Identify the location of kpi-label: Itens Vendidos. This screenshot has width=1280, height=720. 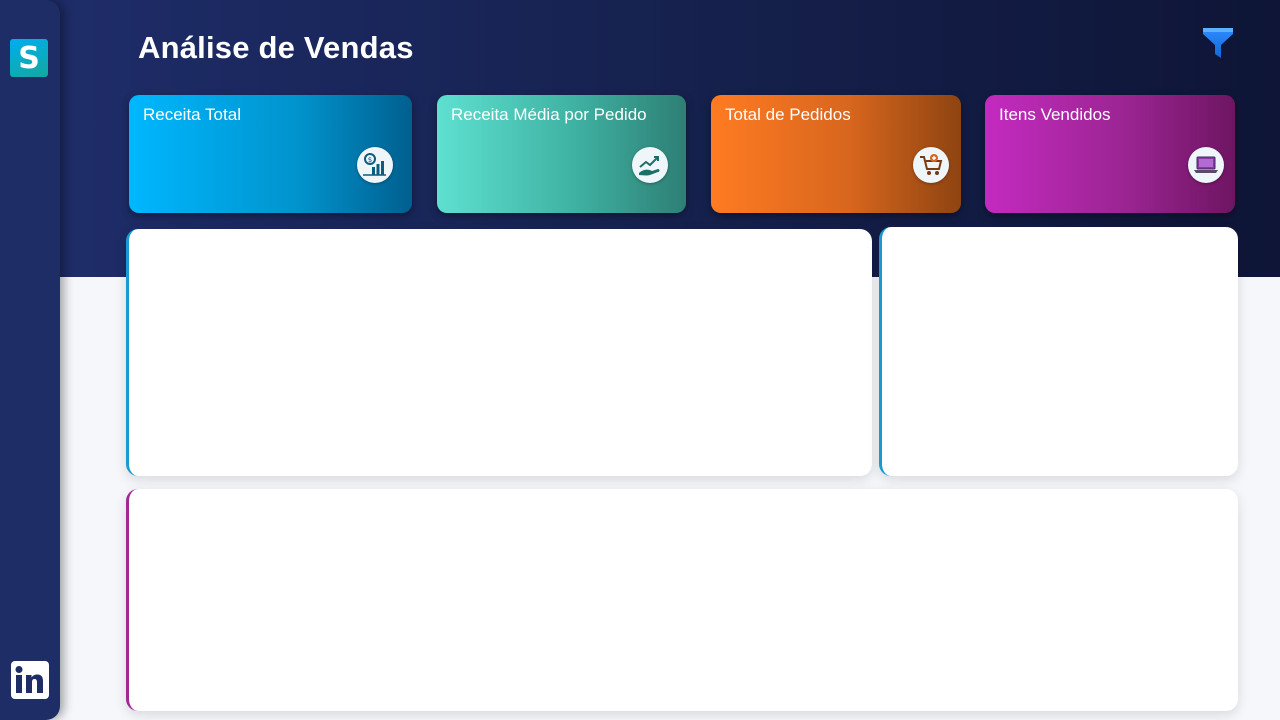
(1055, 114).